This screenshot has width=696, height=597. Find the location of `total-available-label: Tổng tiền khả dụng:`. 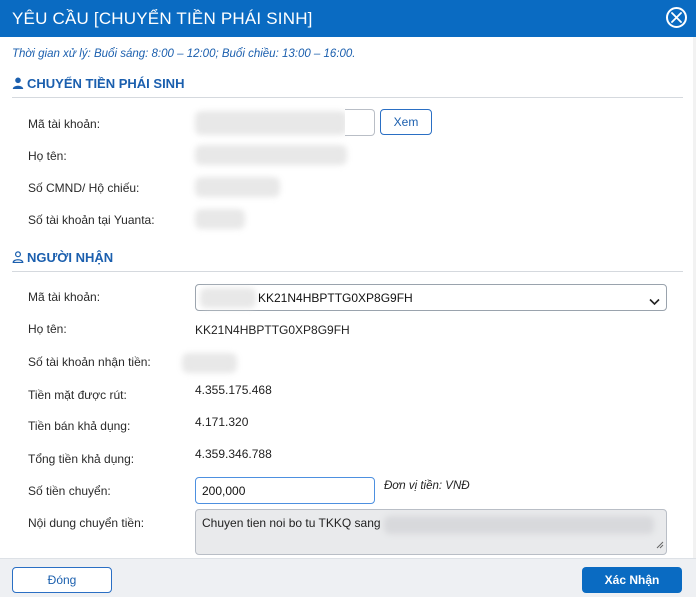

total-available-label: Tổng tiền khả dụng: is located at coordinates (81, 459).